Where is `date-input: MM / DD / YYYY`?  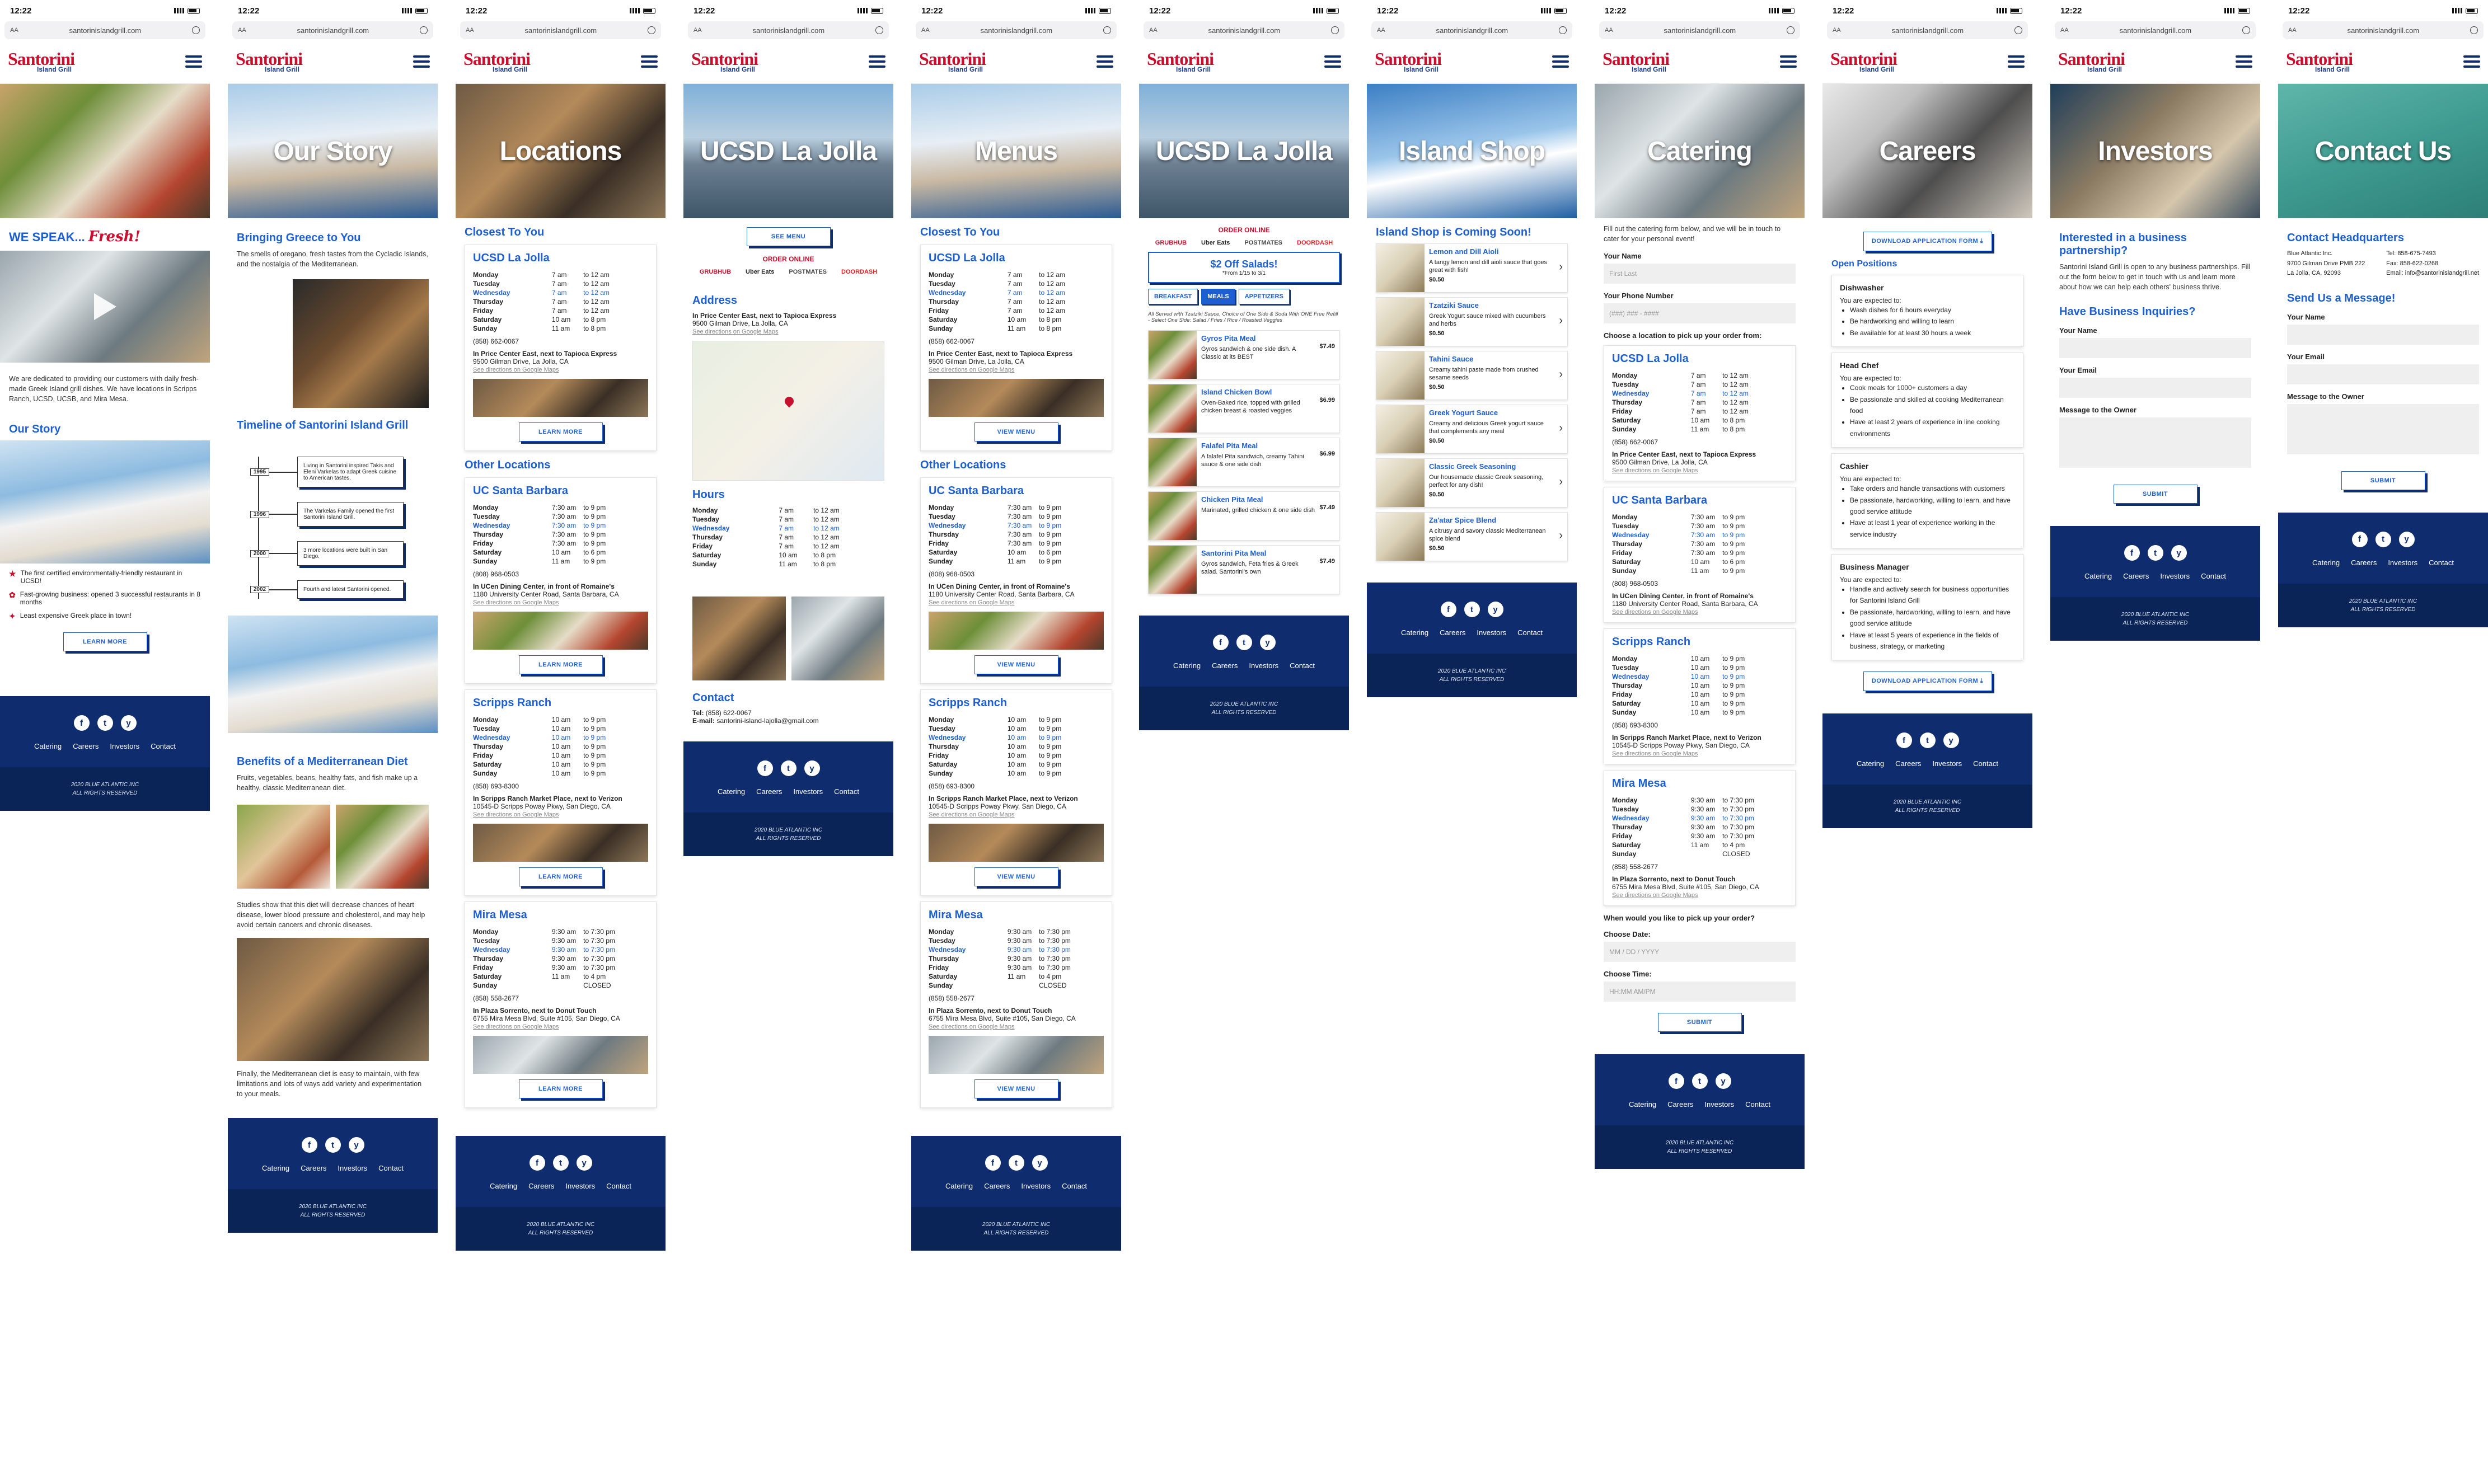 date-input: MM / DD / YYYY is located at coordinates (1700, 952).